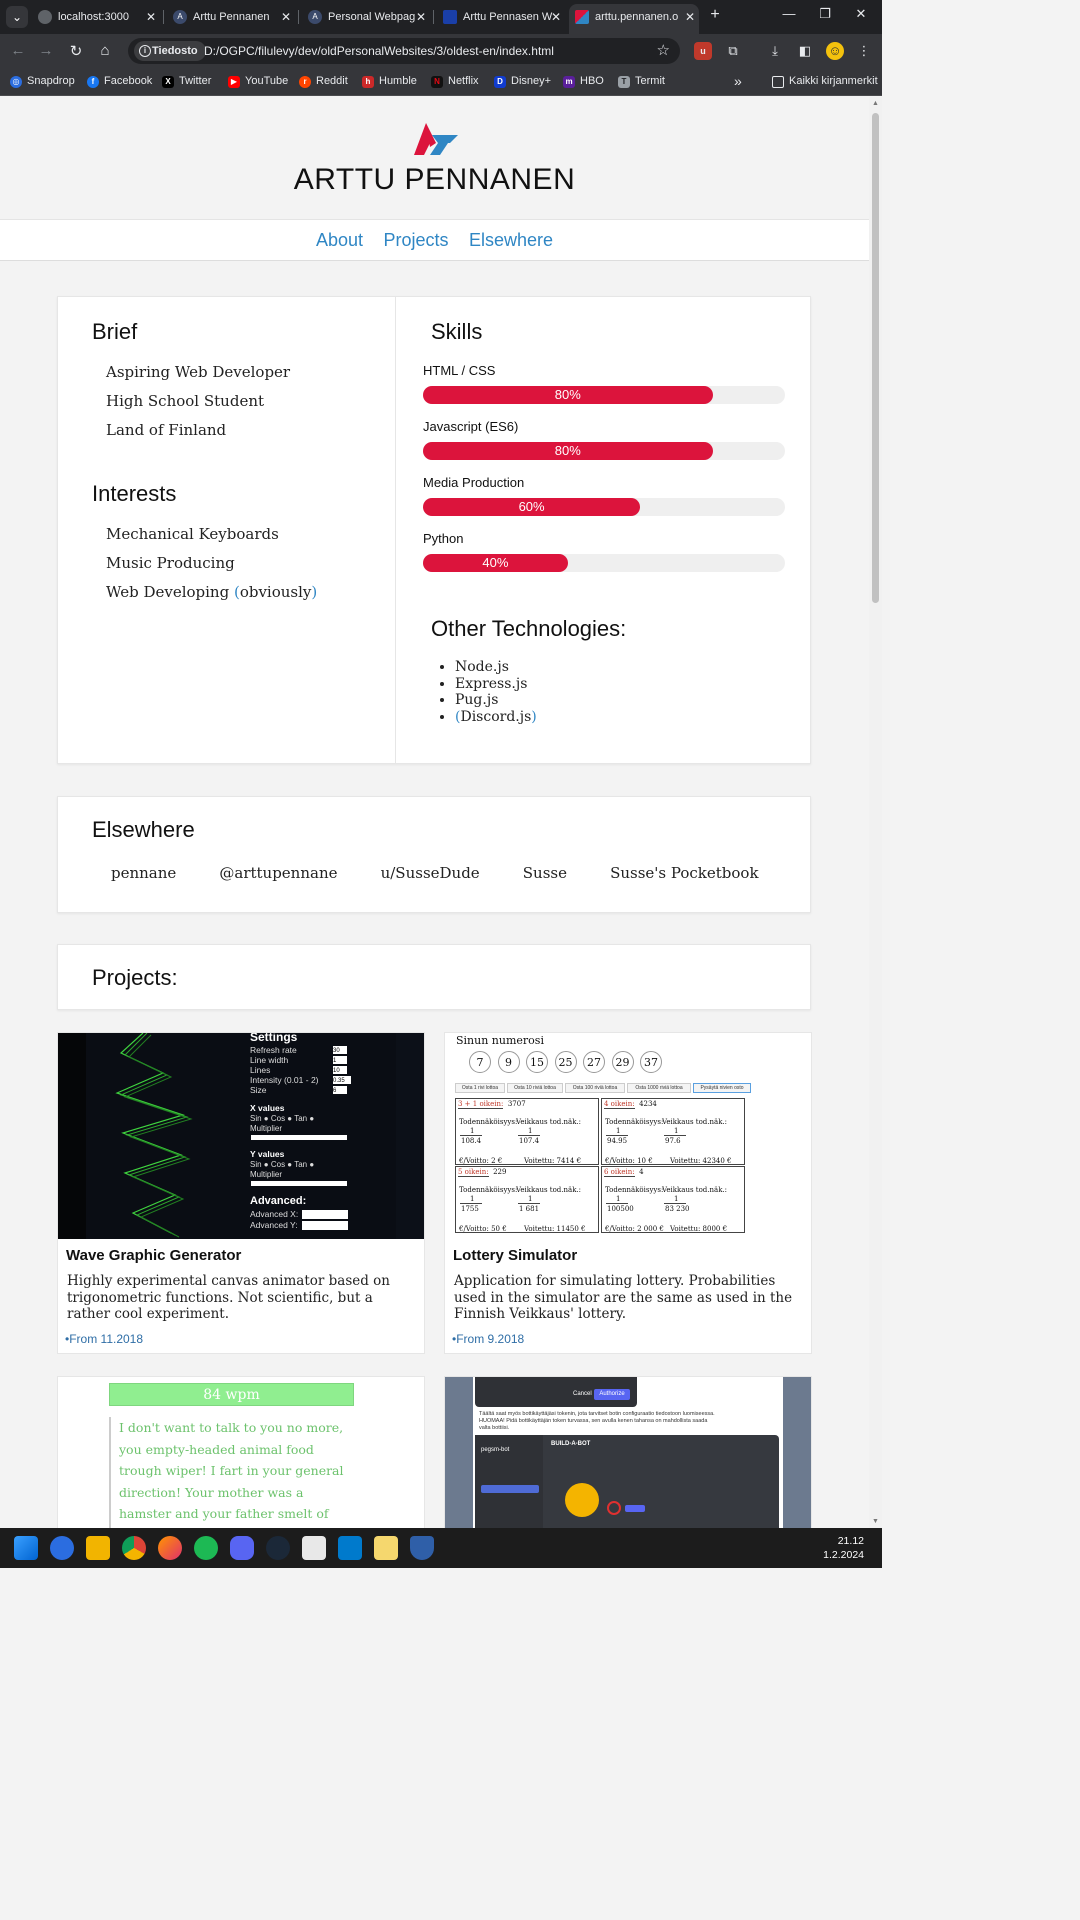 This screenshot has height=1920, width=1080. I want to click on side-panel-icon: ◧, so click(805, 51).